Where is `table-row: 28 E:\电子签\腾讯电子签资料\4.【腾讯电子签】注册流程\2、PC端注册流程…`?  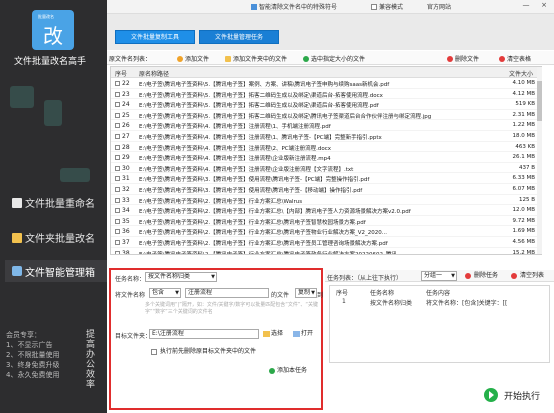
table-row: 28 E:\电子签\腾讯电子签资料\4.【腾讯电子签】注册流程\2、PC端注册流程… is located at coordinates (326, 147).